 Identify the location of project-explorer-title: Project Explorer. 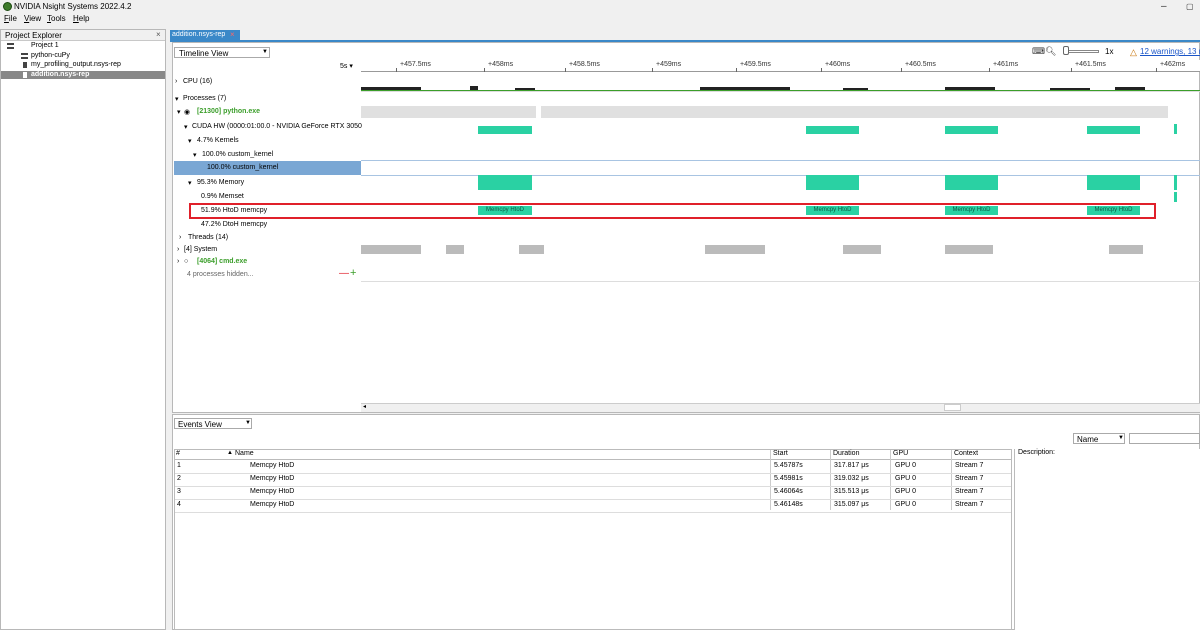
(33, 35).